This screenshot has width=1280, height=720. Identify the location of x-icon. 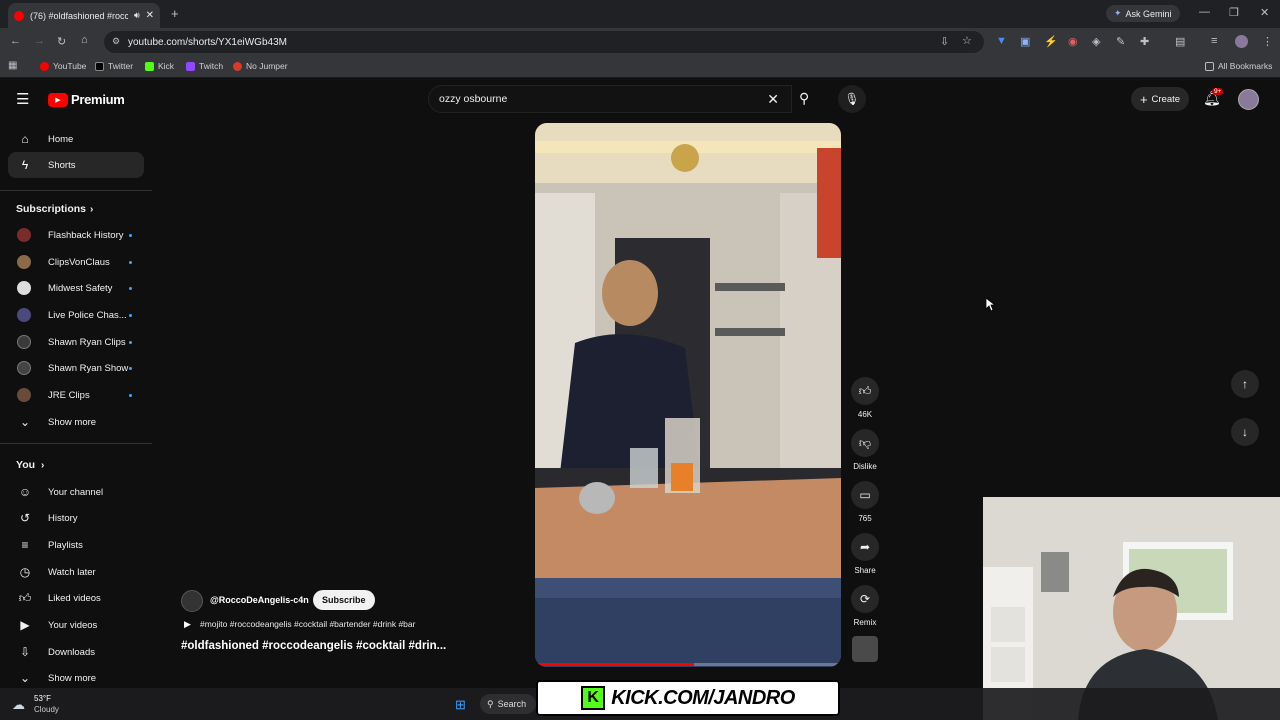
(99, 66).